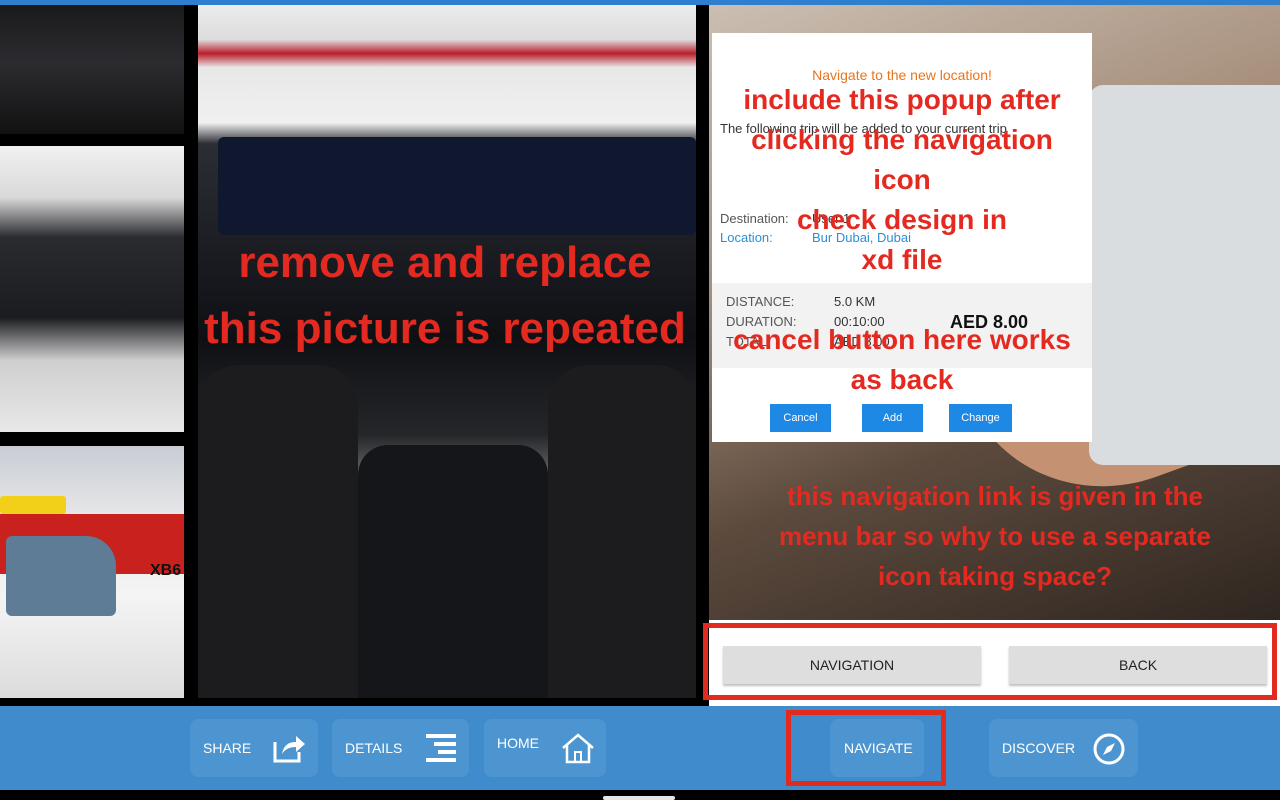 This screenshot has height=800, width=1280. I want to click on annotation-line: icon taking space?, so click(995, 576).